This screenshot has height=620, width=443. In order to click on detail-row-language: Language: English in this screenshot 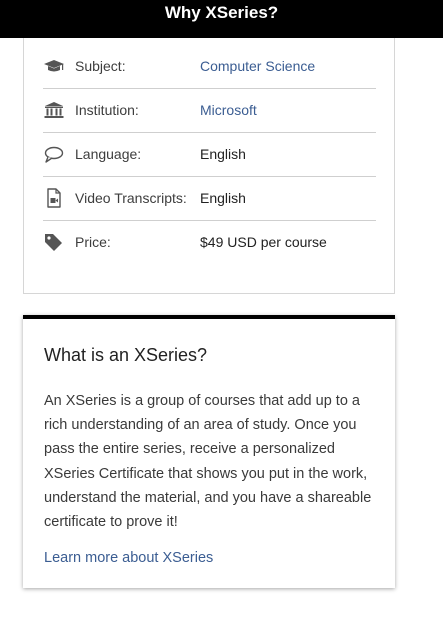, I will do `click(209, 154)`.